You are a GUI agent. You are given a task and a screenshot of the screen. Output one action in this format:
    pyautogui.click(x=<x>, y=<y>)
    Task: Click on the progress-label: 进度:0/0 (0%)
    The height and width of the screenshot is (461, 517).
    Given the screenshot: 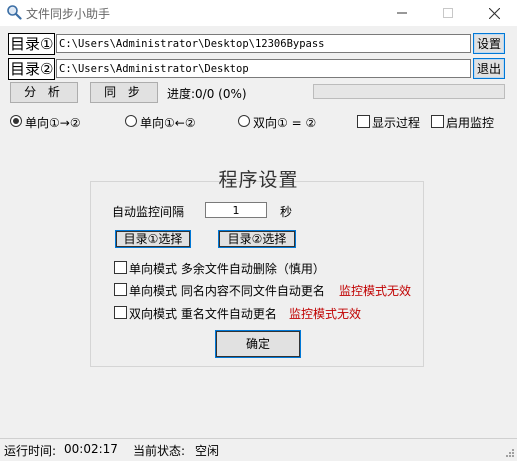 What is the action you would take?
    pyautogui.click(x=207, y=94)
    